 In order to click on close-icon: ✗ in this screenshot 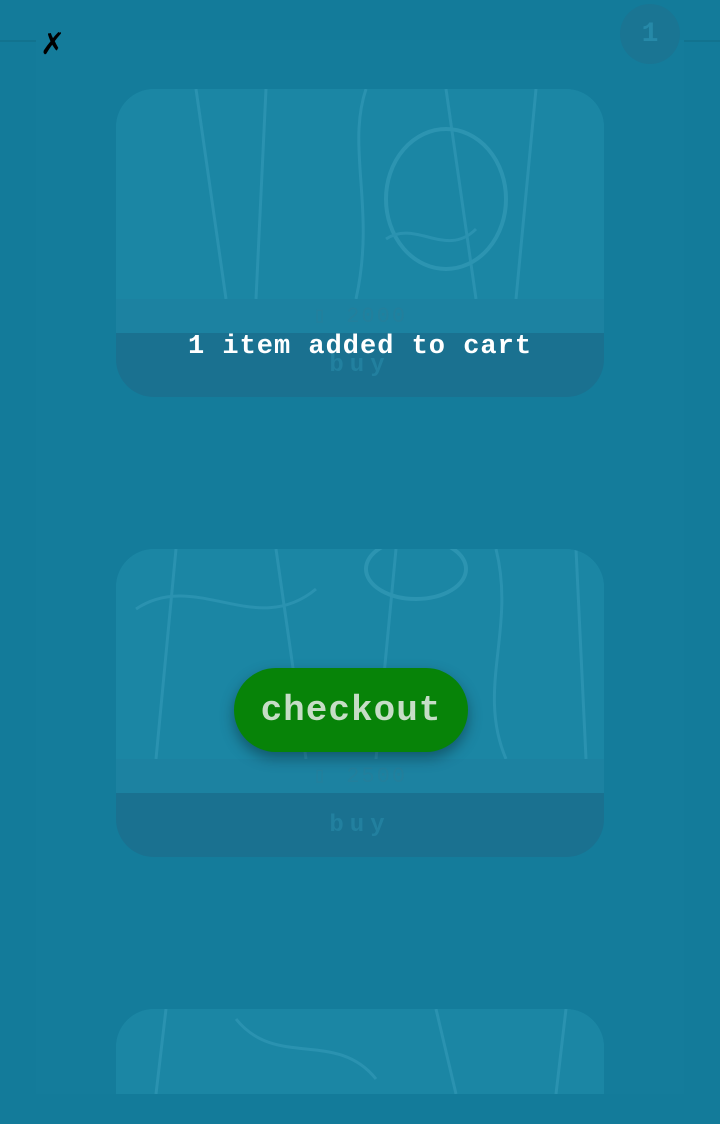, I will do `click(52, 45)`.